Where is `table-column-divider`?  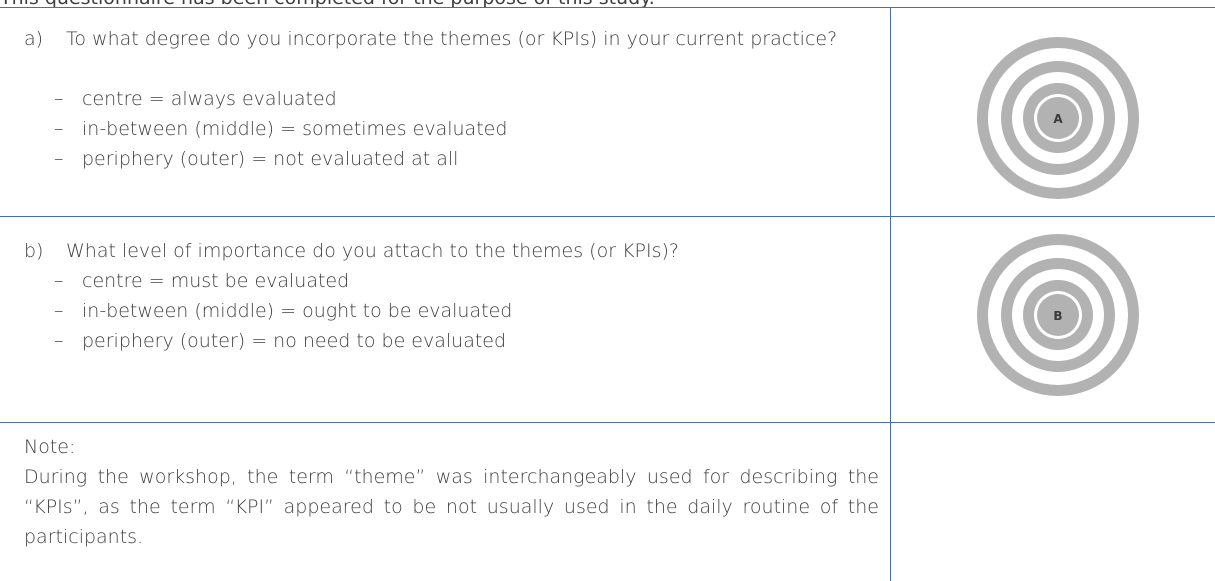
table-column-divider is located at coordinates (890, 294).